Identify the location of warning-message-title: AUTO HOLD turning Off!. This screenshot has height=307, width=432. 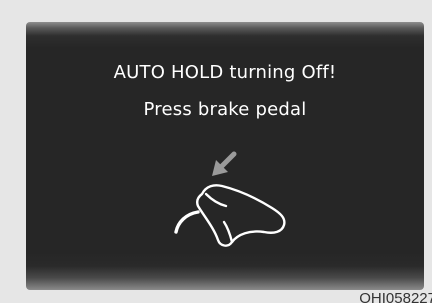
(225, 72).